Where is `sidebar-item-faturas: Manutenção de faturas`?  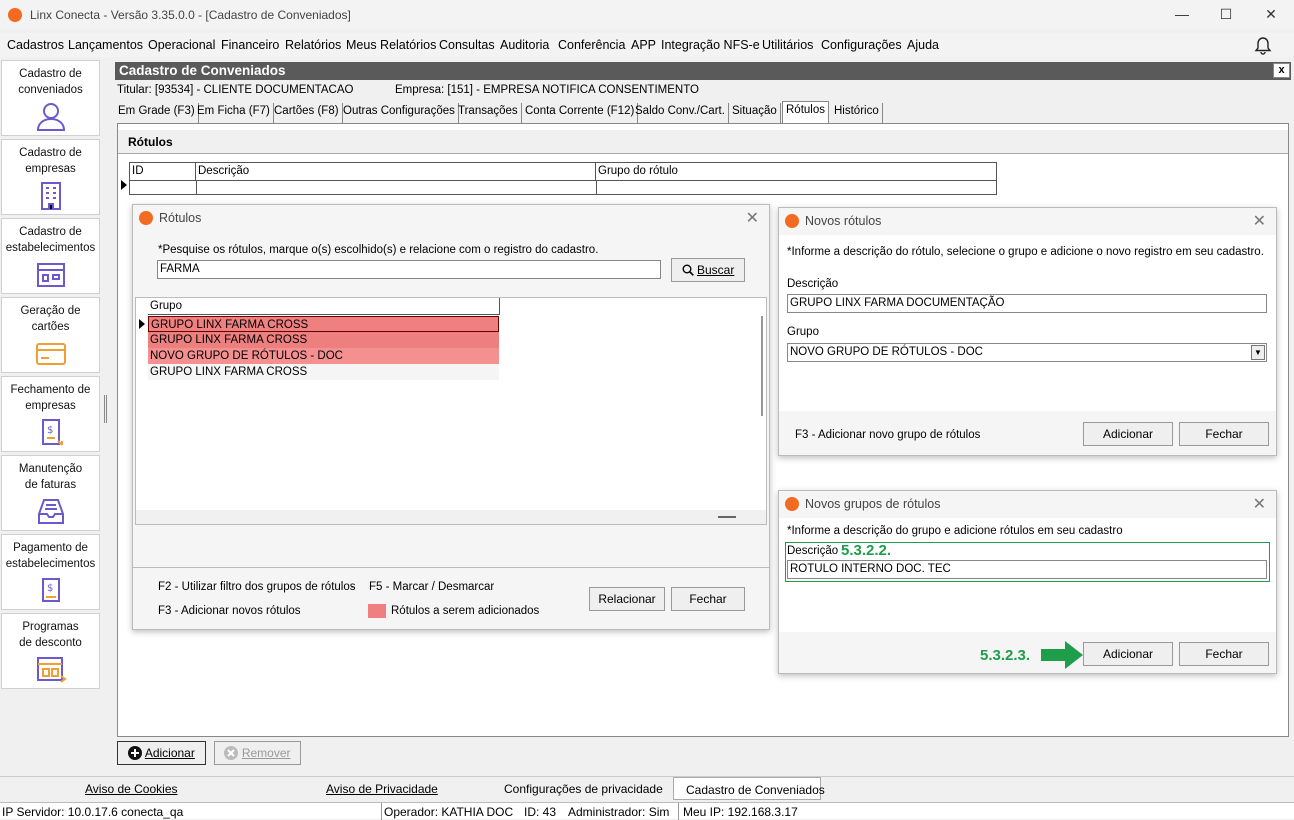 sidebar-item-faturas: Manutenção de faturas is located at coordinates (50, 493).